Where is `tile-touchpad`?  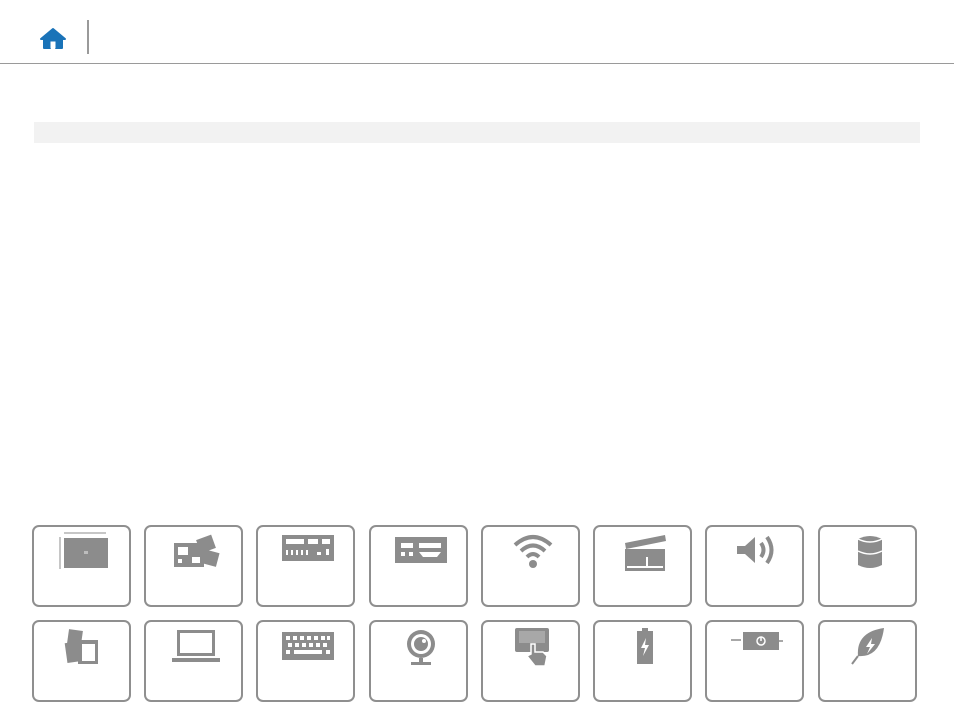
tile-touchpad is located at coordinates (530, 661).